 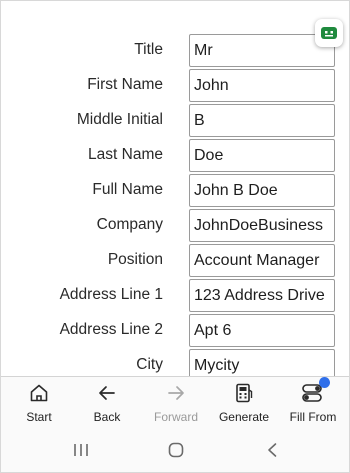 What do you see at coordinates (111, 329) in the screenshot?
I see `field-label-address-line-2: Address Line 2` at bounding box center [111, 329].